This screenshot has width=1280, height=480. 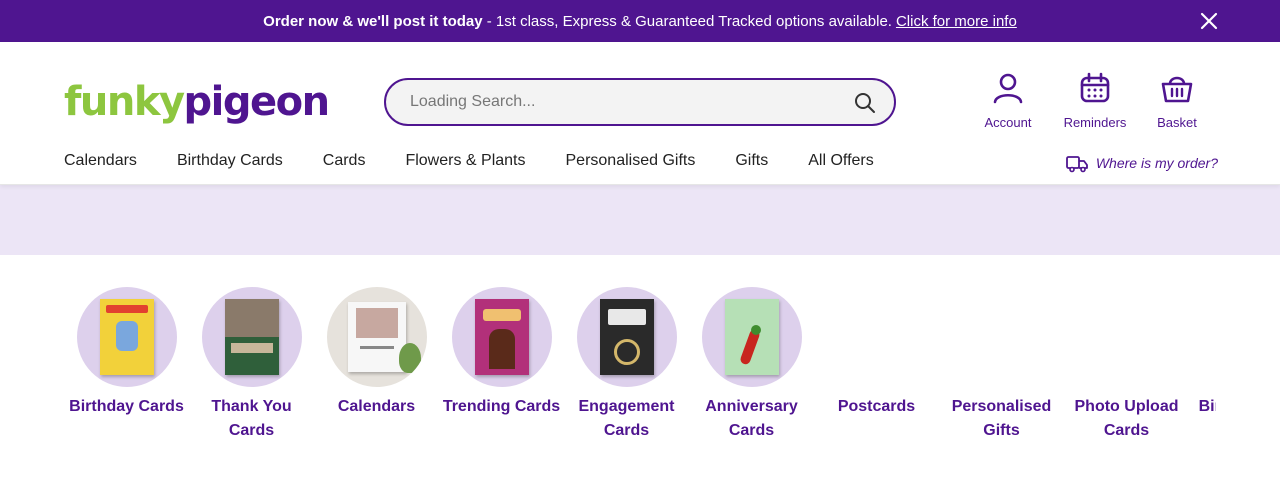 I want to click on calendar-icon, so click(x=1095, y=87).